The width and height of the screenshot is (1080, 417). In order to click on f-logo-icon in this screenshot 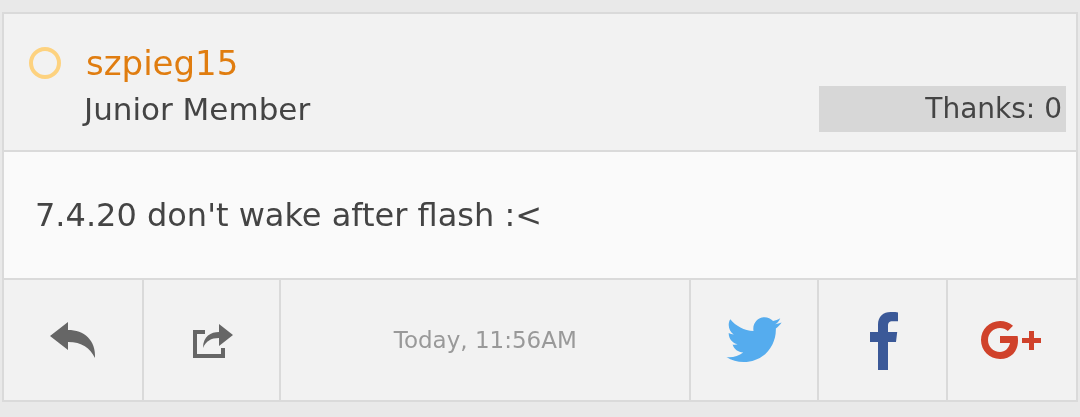, I will do `click(882, 340)`.